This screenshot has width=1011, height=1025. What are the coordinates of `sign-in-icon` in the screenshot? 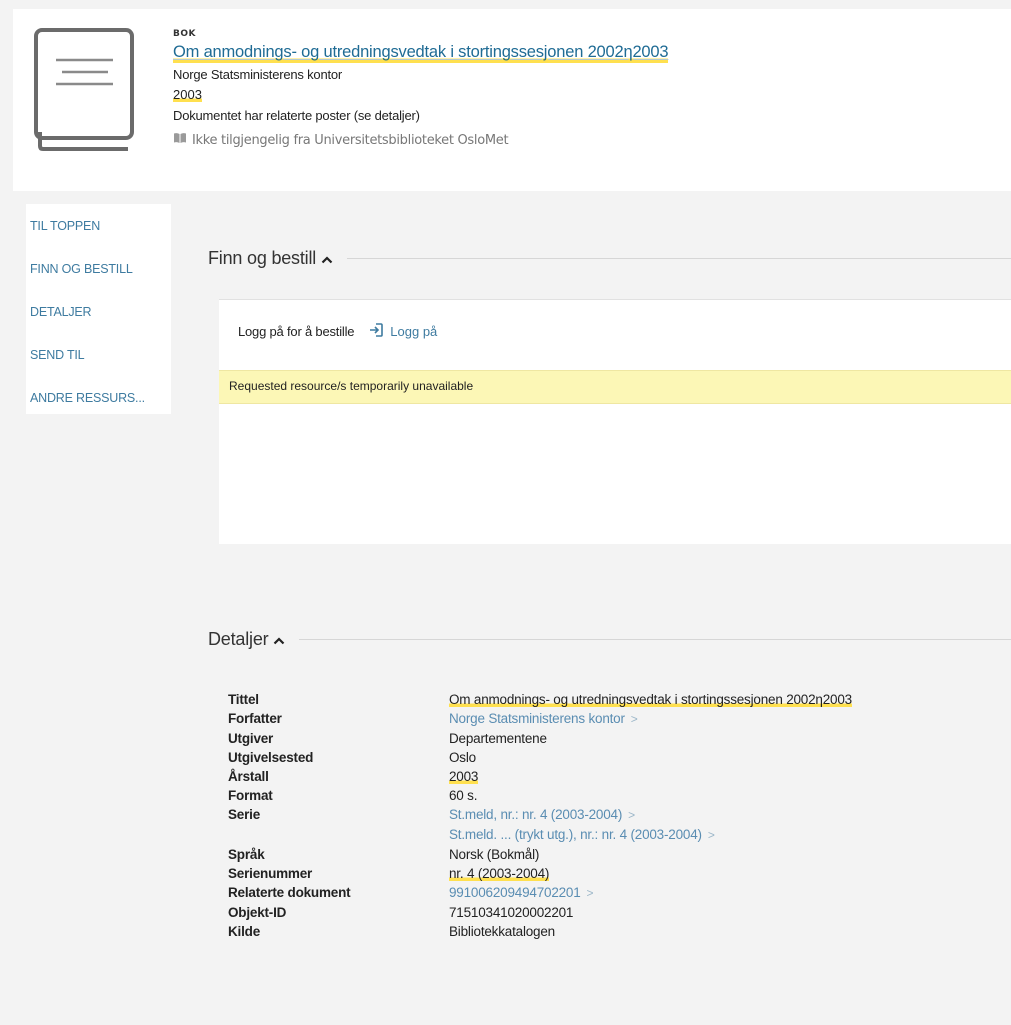 It's located at (376, 331).